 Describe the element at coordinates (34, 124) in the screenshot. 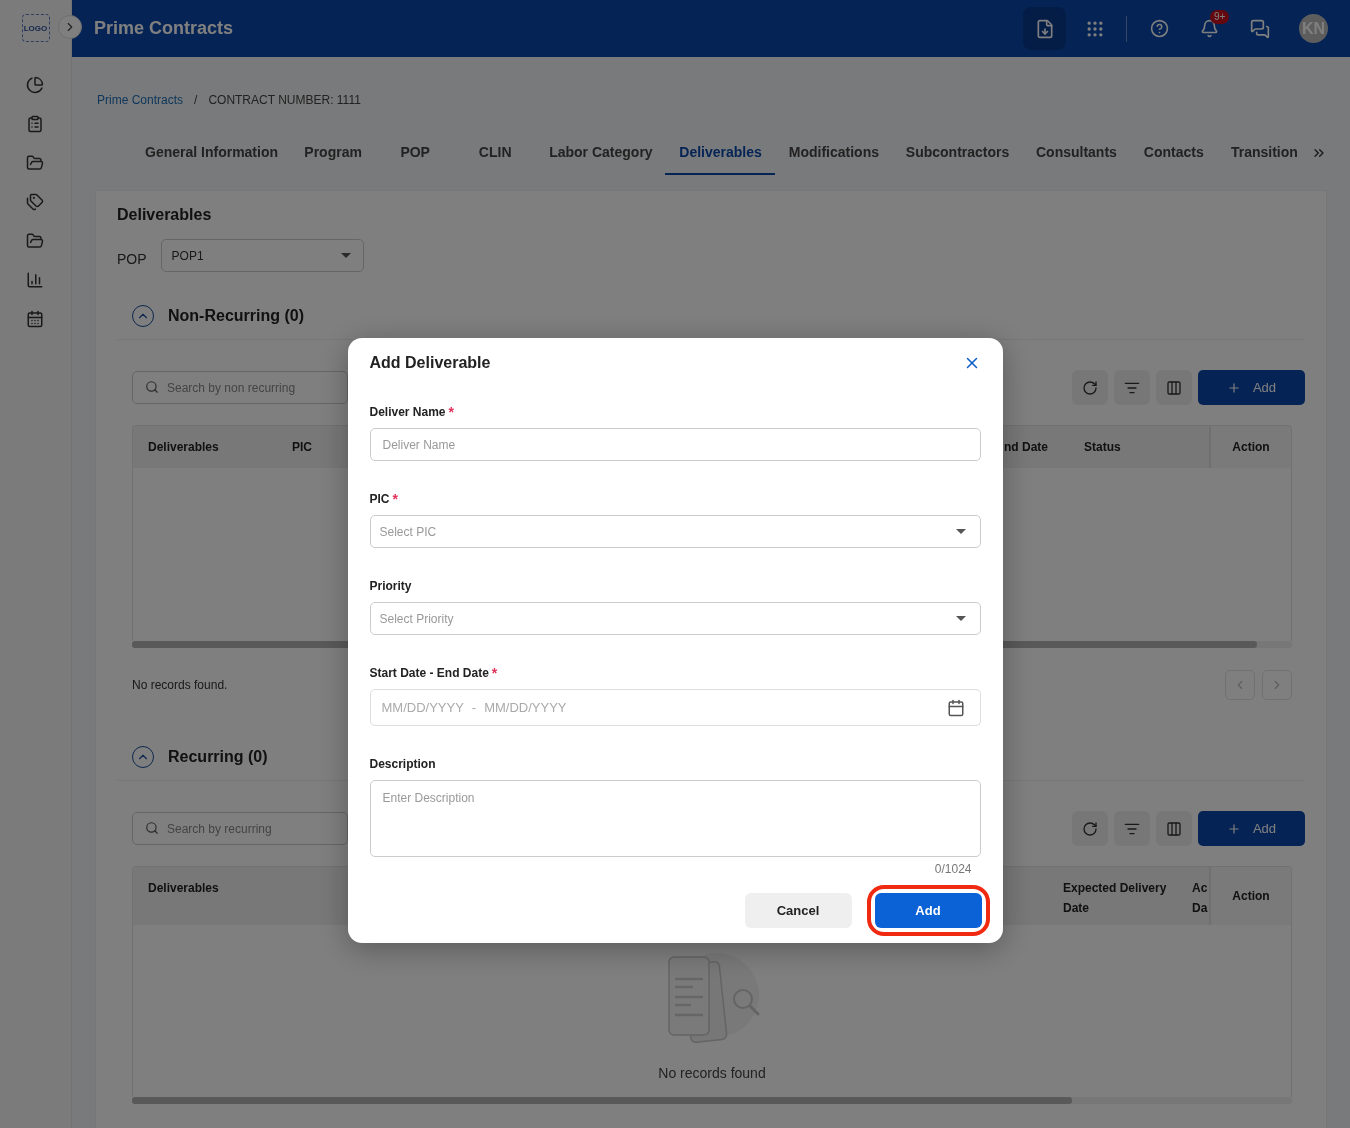

I see `clipboard-icon` at that location.